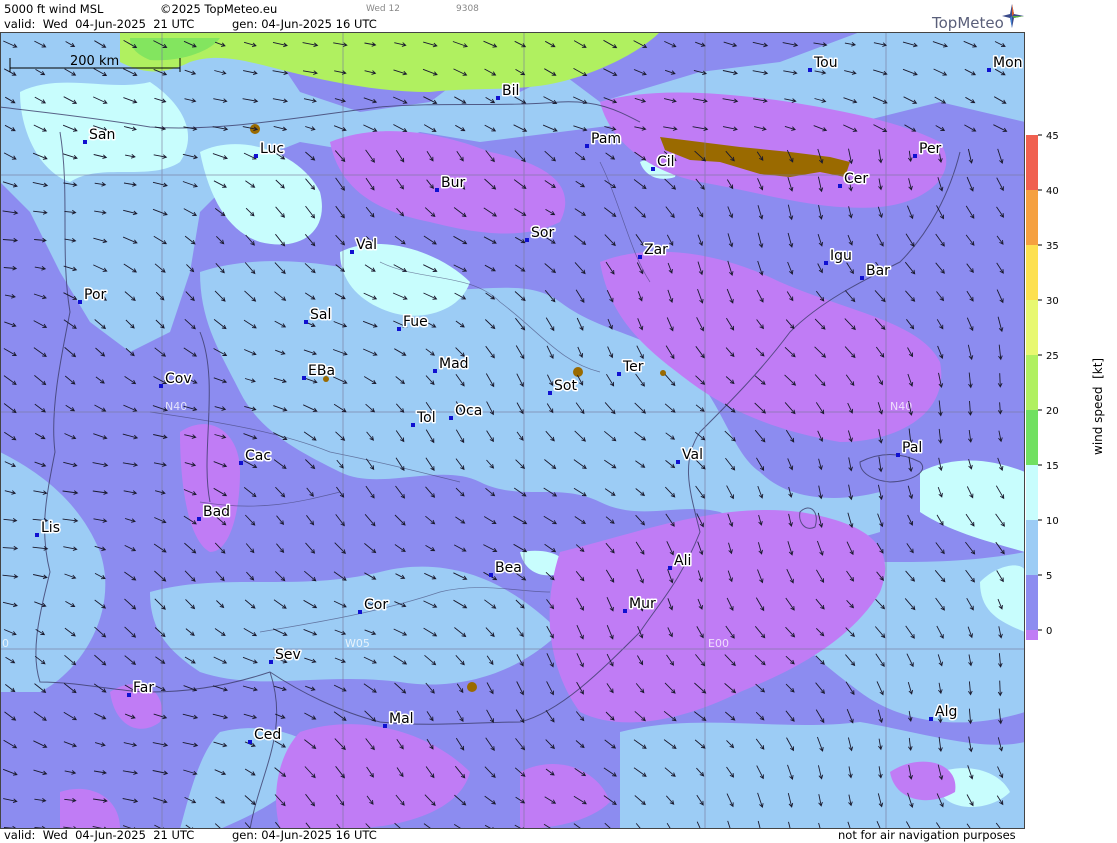 The height and width of the screenshot is (843, 1117). Describe the element at coordinates (718, 643) in the screenshot. I see `grid-label: E00` at that location.